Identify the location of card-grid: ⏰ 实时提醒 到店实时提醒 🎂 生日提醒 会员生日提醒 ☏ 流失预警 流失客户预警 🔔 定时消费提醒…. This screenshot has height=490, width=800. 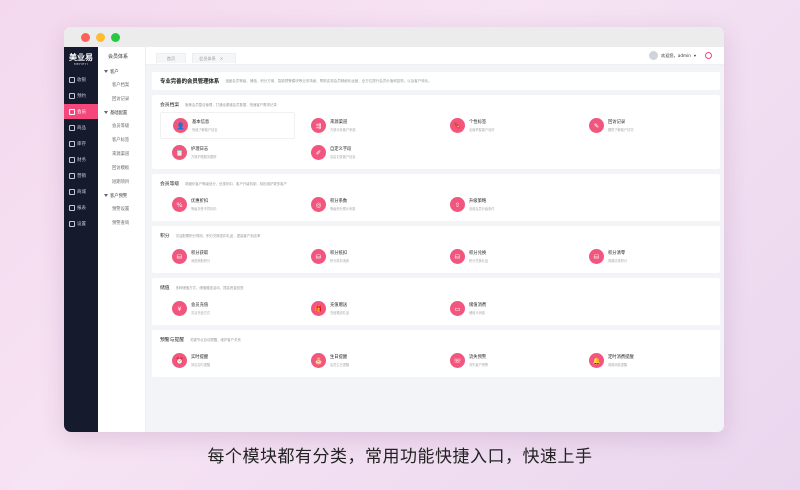
(436, 360).